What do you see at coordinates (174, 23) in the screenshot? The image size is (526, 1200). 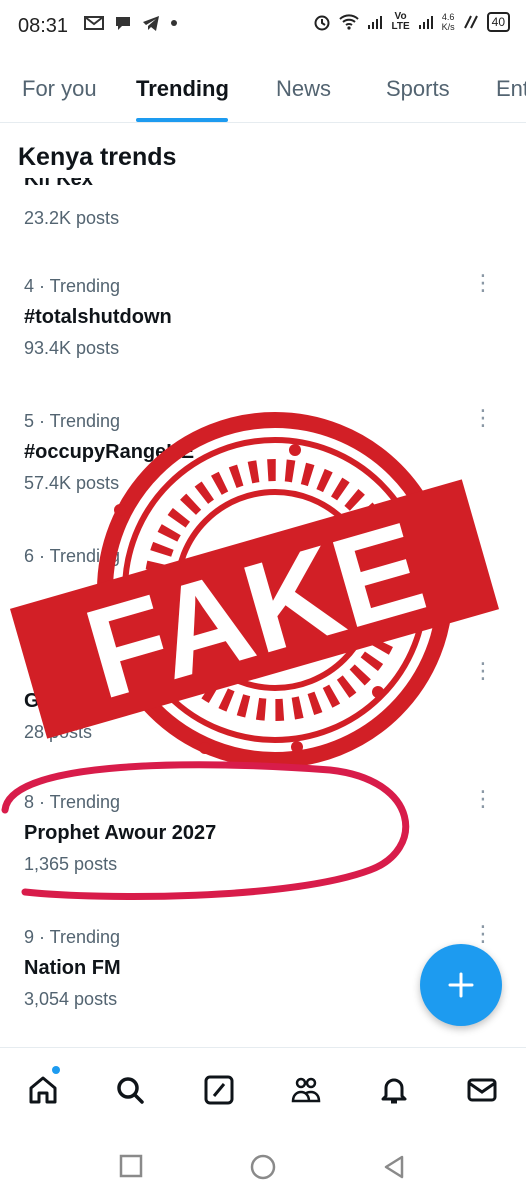 I see `dot-icon` at bounding box center [174, 23].